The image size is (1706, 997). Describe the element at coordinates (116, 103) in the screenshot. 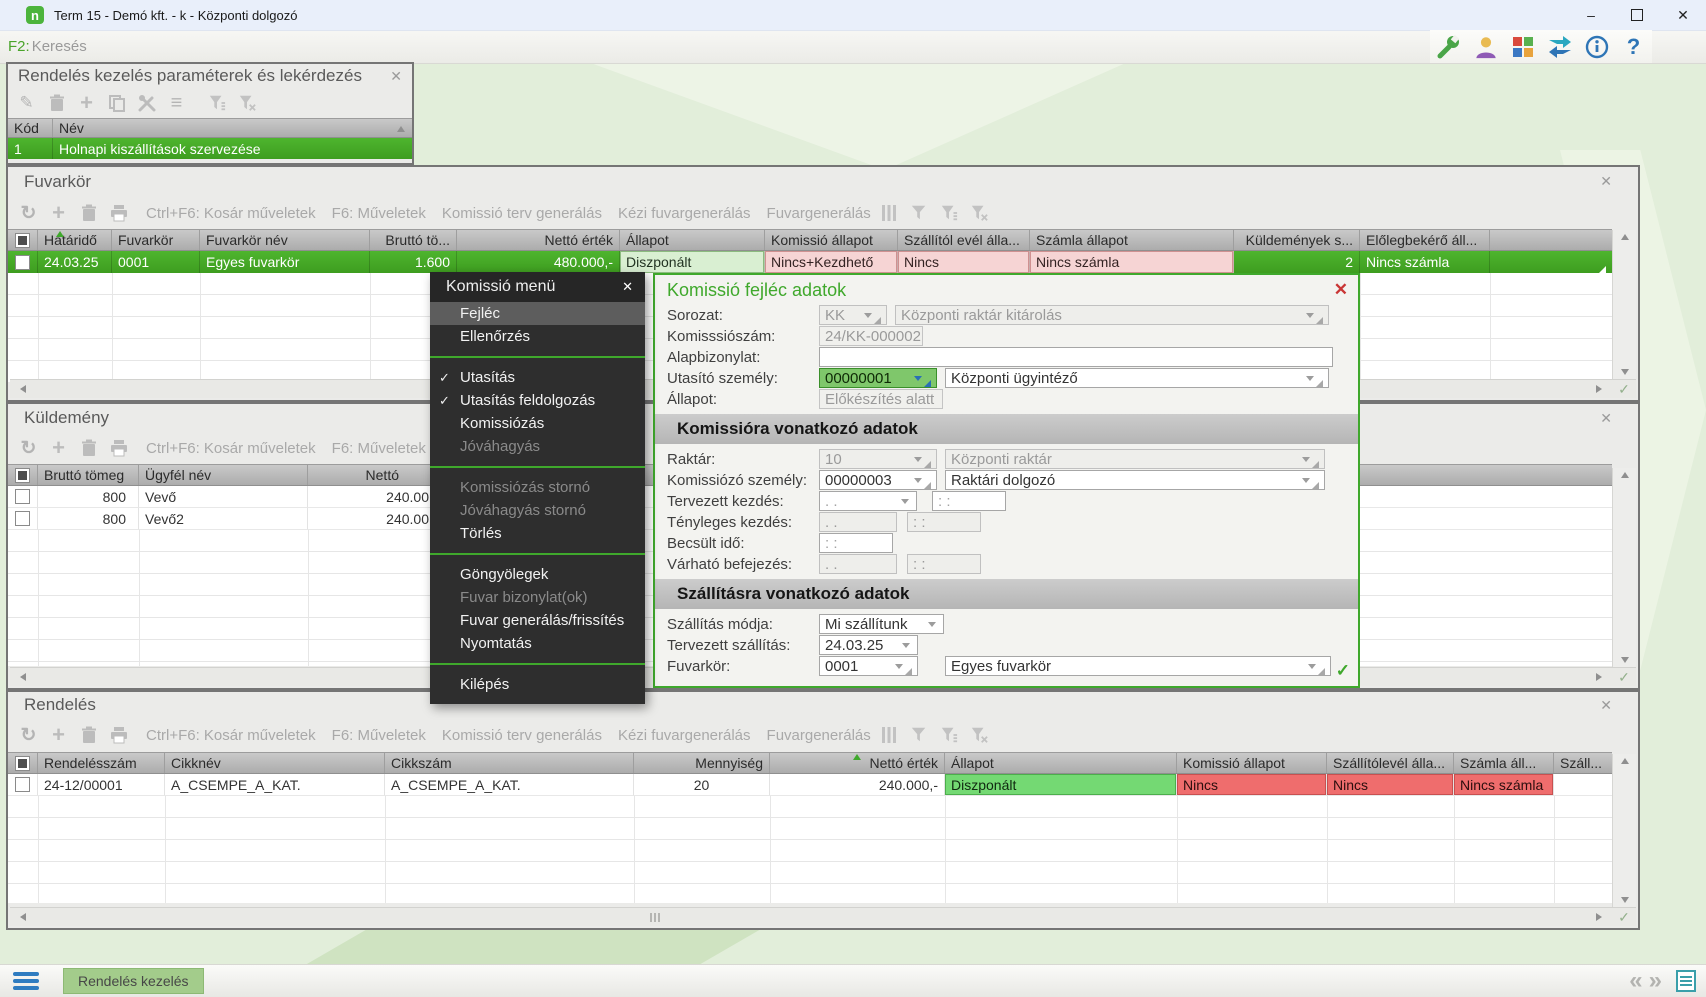

I see `copy-icon` at that location.